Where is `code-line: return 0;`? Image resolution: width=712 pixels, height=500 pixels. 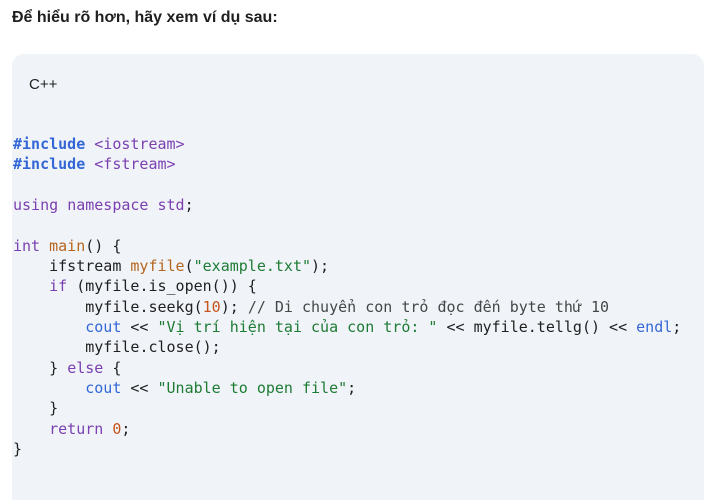 code-line: return 0; is located at coordinates (90, 428).